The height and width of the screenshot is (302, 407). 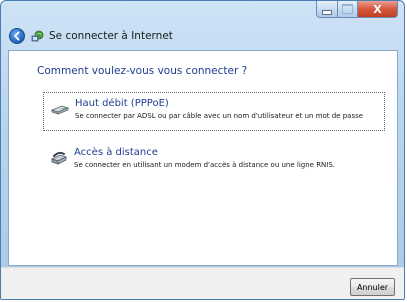 I want to click on back-button, so click(x=17, y=36).